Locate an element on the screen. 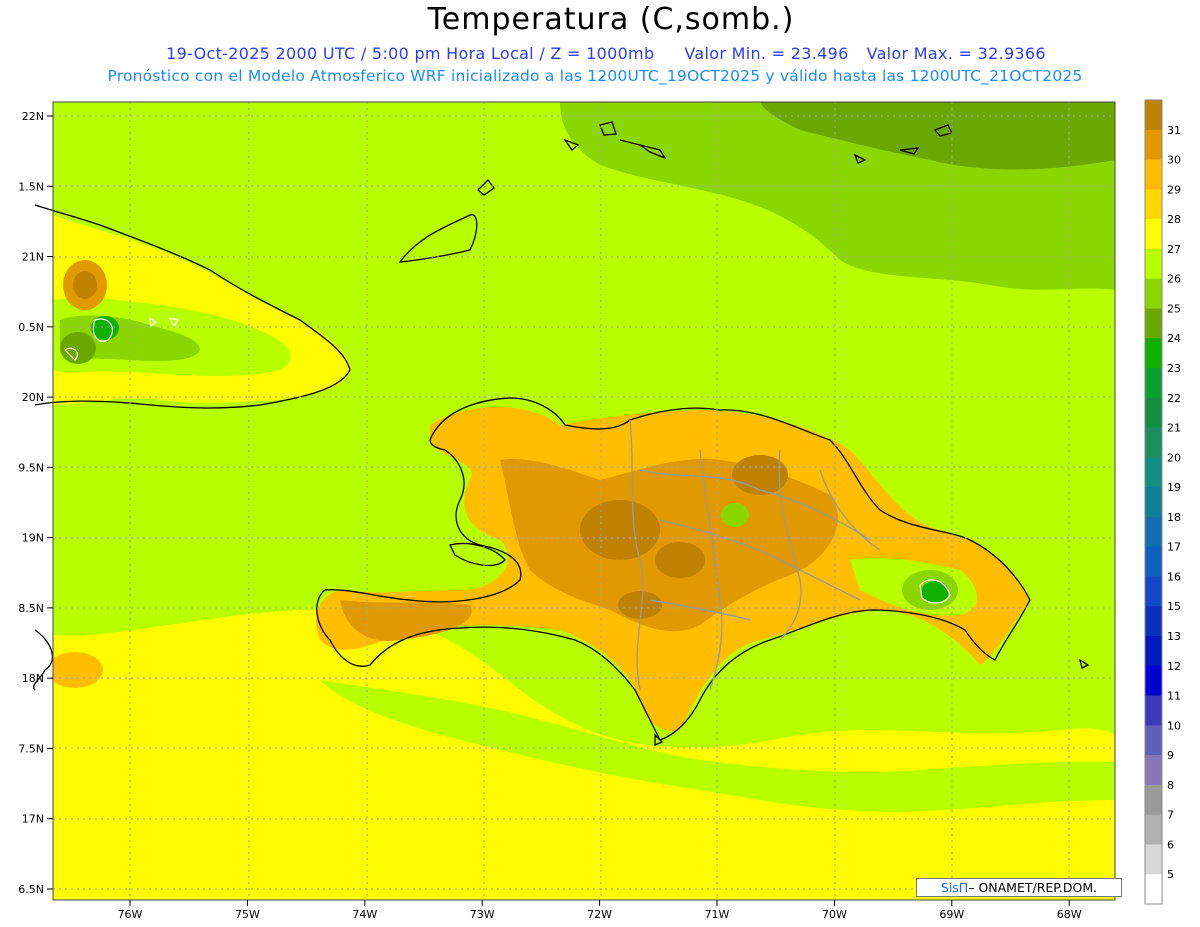  colorbar-label: 10 is located at coordinates (1174, 725).